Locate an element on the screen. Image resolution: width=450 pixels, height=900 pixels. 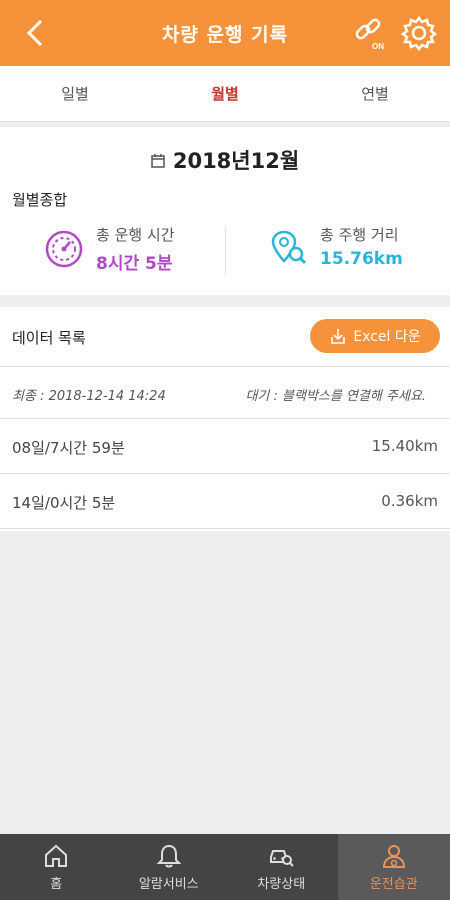
month-label: 2018년12월 is located at coordinates (236, 161).